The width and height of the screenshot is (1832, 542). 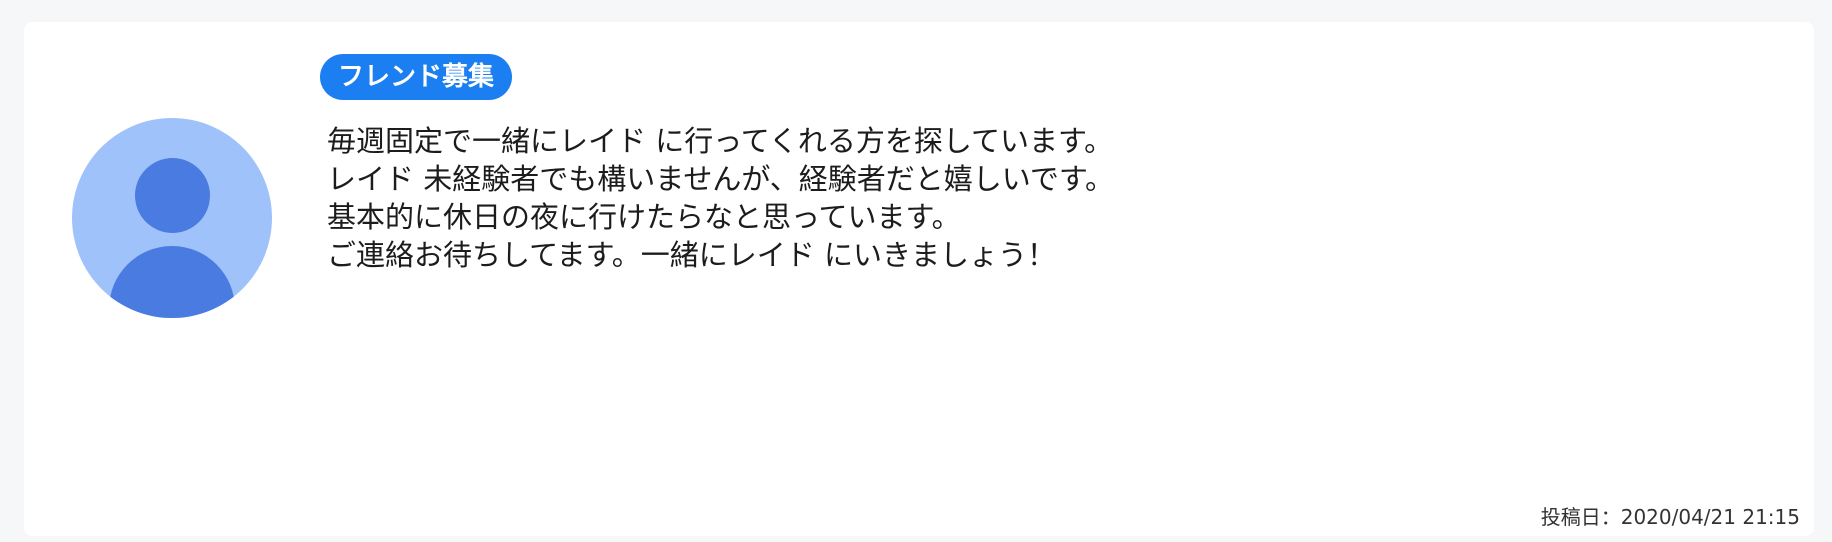 I want to click on message-line: 基本的に休日の夜に行けたらなと思っています。, so click(x=644, y=217).